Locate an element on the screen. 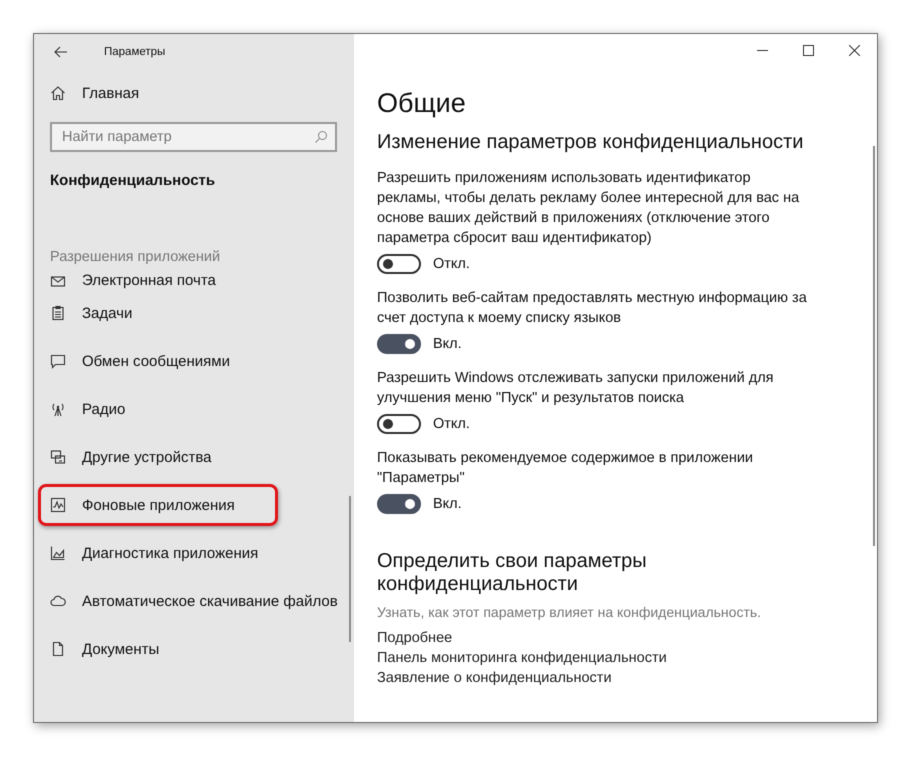 Image resolution: width=911 pixels, height=757 pixels. link: Панель мониторинга конфиденциальности is located at coordinates (615, 658).